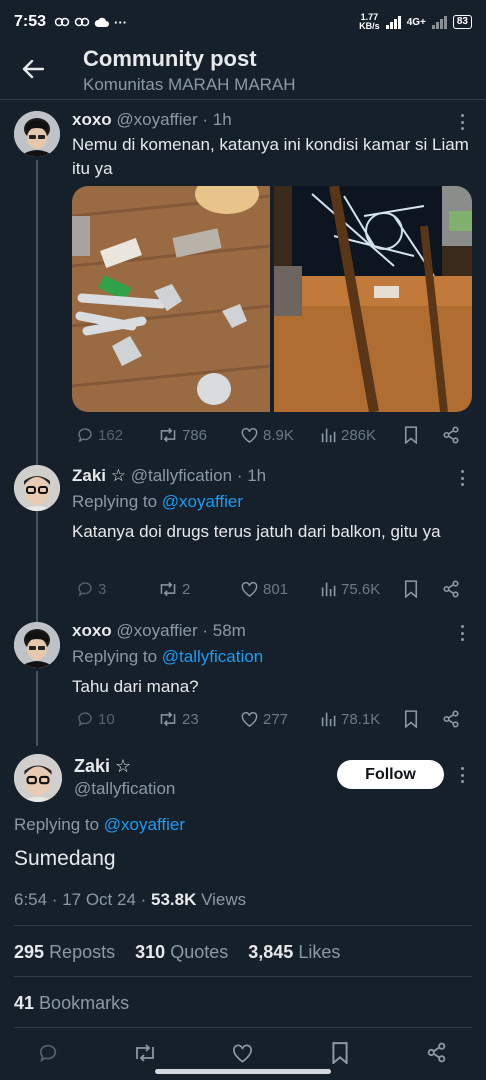 The width and height of the screenshot is (486, 1080). Describe the element at coordinates (212, 656) in the screenshot. I see `reply-to-link: @tallyfication` at that location.